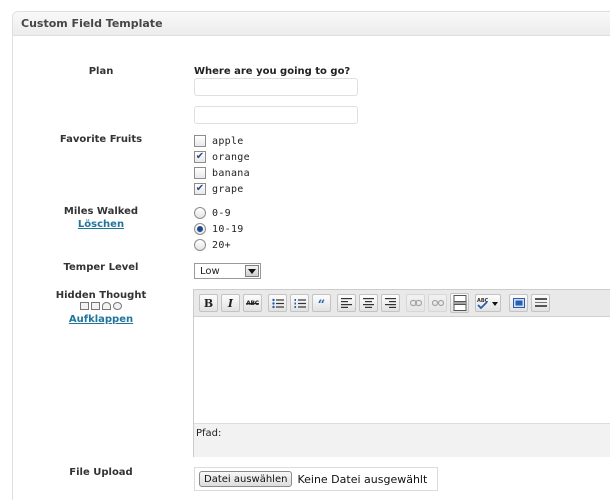  What do you see at coordinates (252, 303) in the screenshot?
I see `strikethrough-icon: ABC` at bounding box center [252, 303].